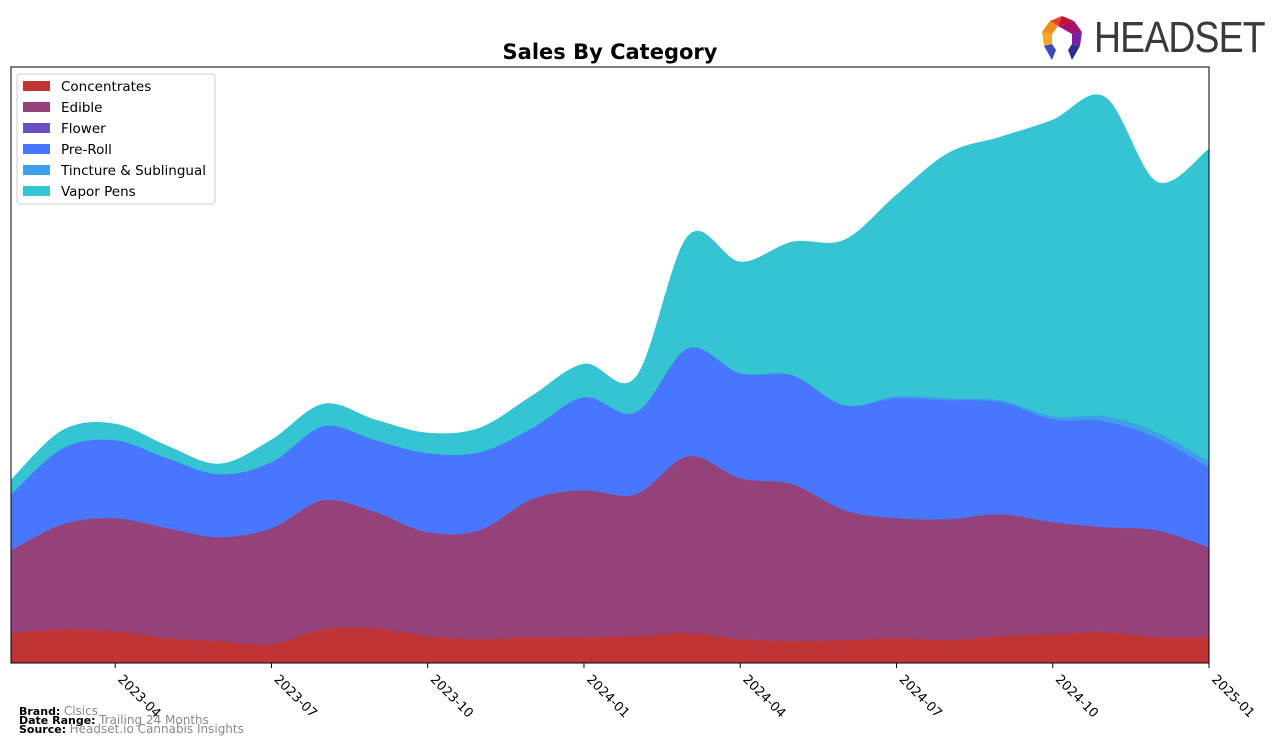 Image resolution: width=1276 pixels, height=748 pixels. I want to click on headset-logo: HEADSET, so click(1156, 38).